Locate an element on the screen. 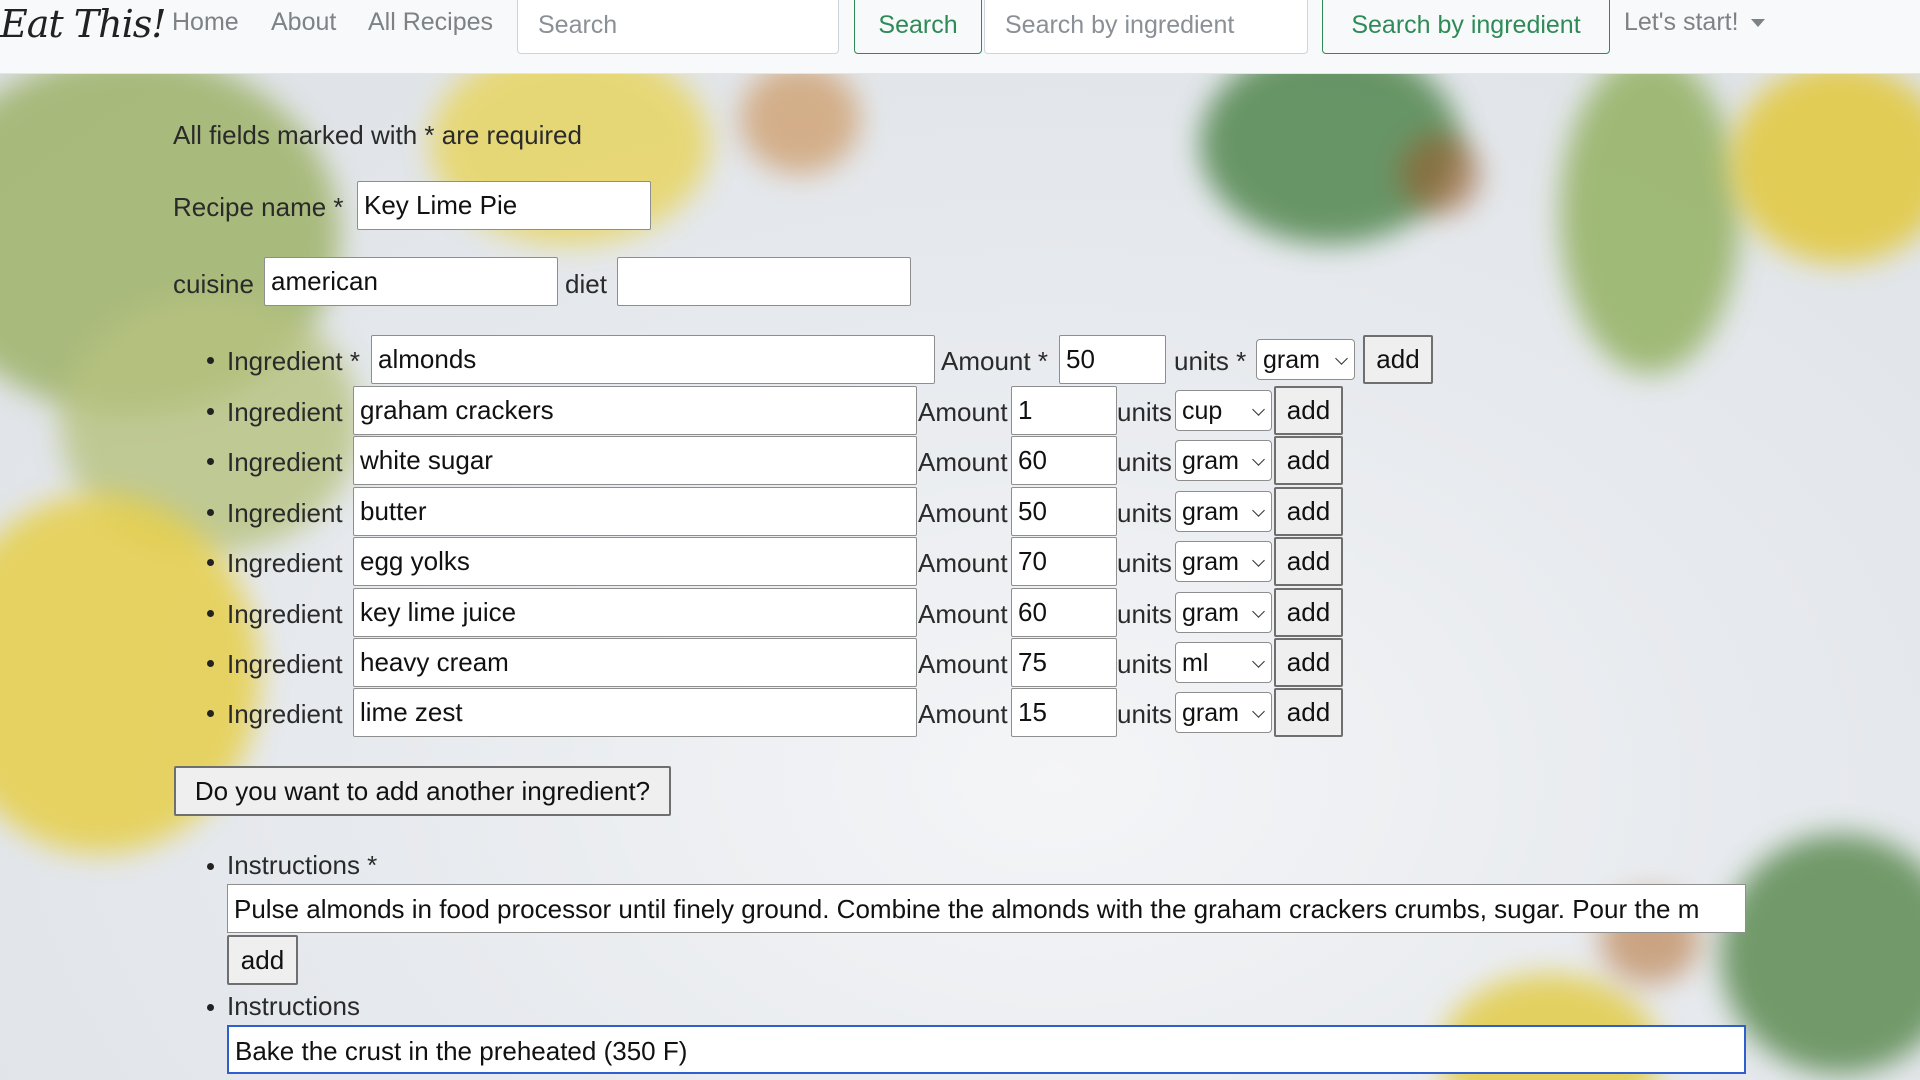 Image resolution: width=1920 pixels, height=1080 pixels. units-select: cup is located at coordinates (1223, 410).